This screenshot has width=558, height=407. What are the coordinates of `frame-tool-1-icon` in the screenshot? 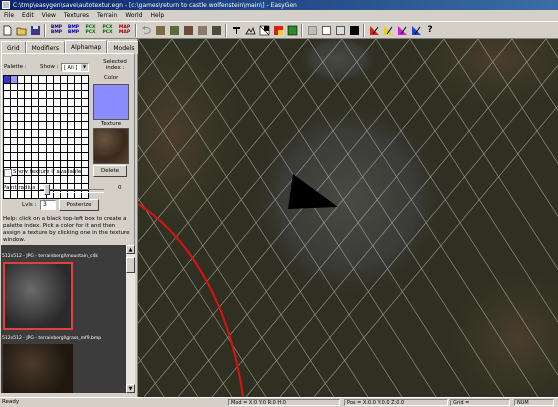 It's located at (312, 30).